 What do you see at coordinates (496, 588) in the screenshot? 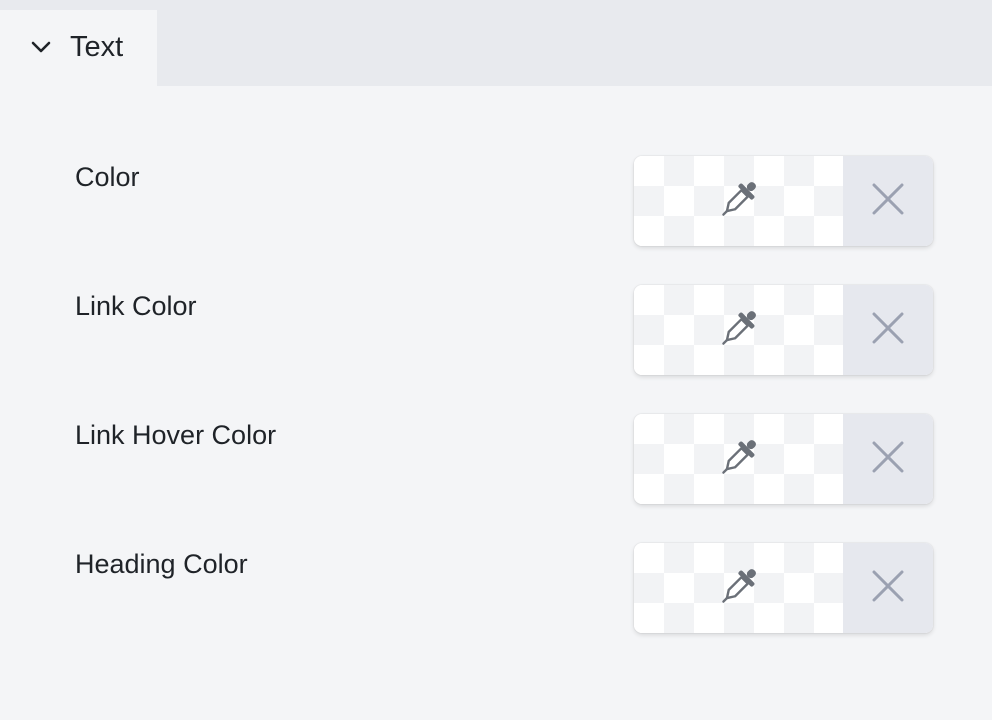
I see `setting-row-heading-color: Heading Color` at bounding box center [496, 588].